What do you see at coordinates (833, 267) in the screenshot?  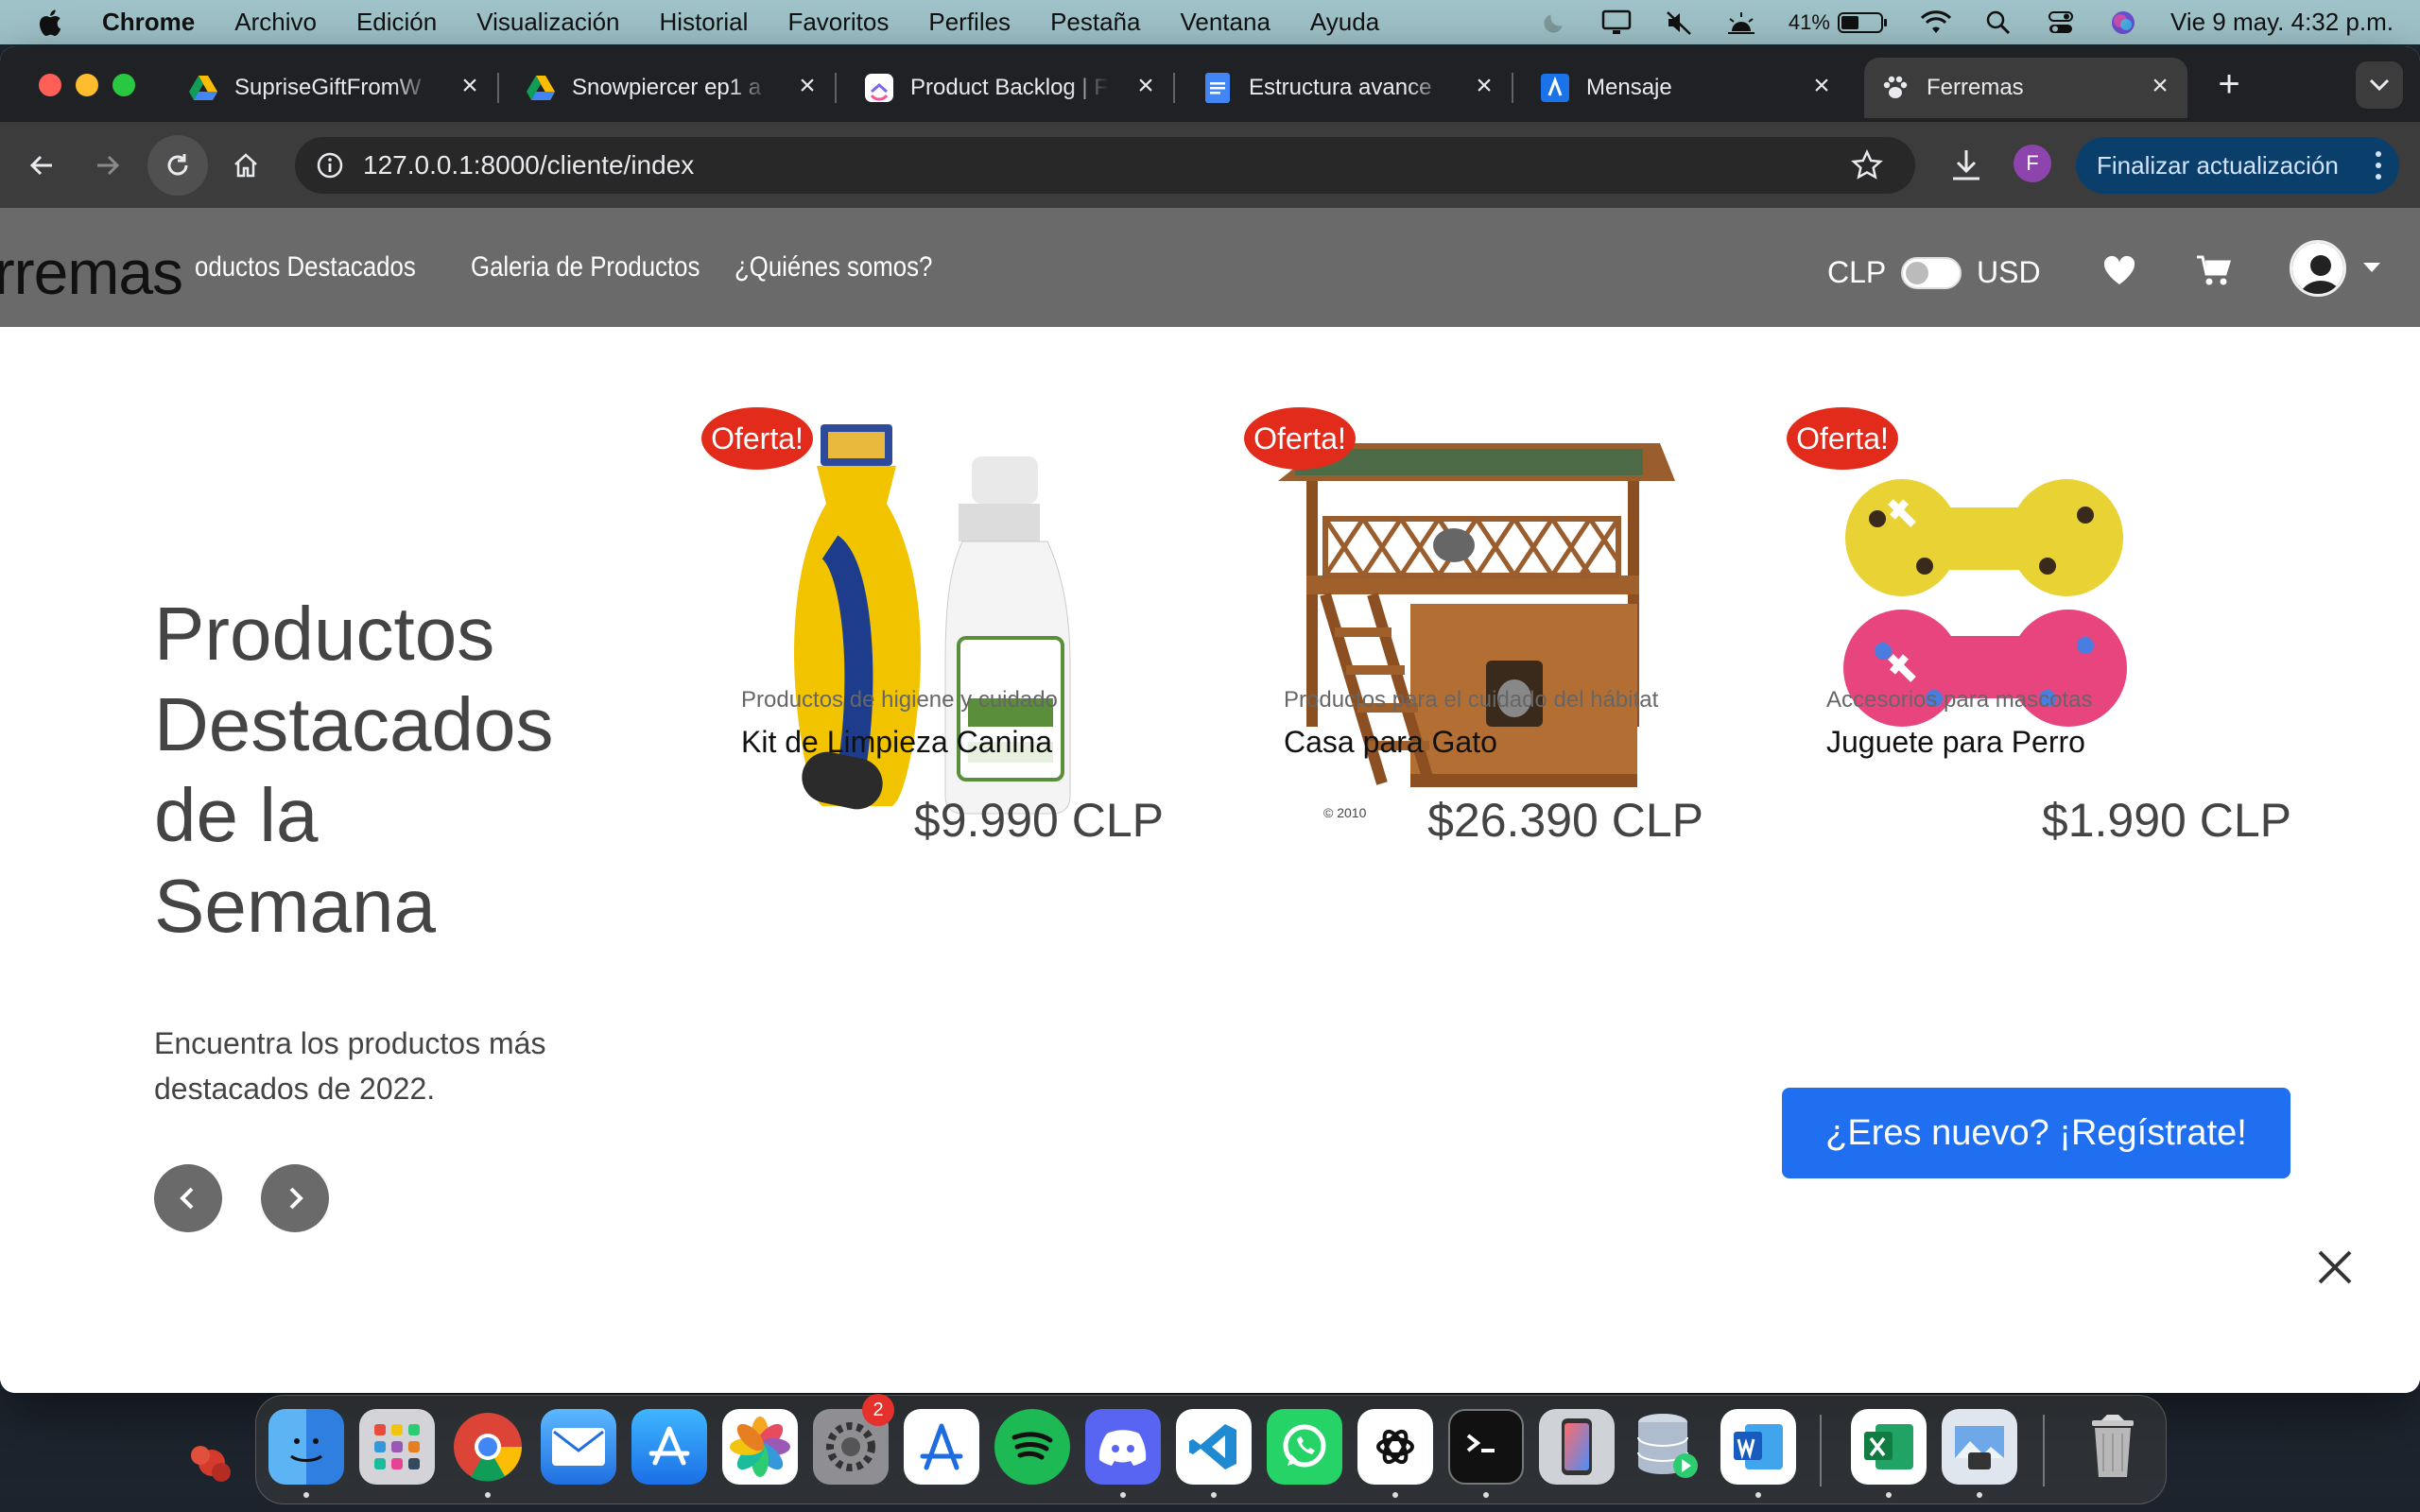 I see `nav-quienes-somos: ¿Quiénes somos?` at bounding box center [833, 267].